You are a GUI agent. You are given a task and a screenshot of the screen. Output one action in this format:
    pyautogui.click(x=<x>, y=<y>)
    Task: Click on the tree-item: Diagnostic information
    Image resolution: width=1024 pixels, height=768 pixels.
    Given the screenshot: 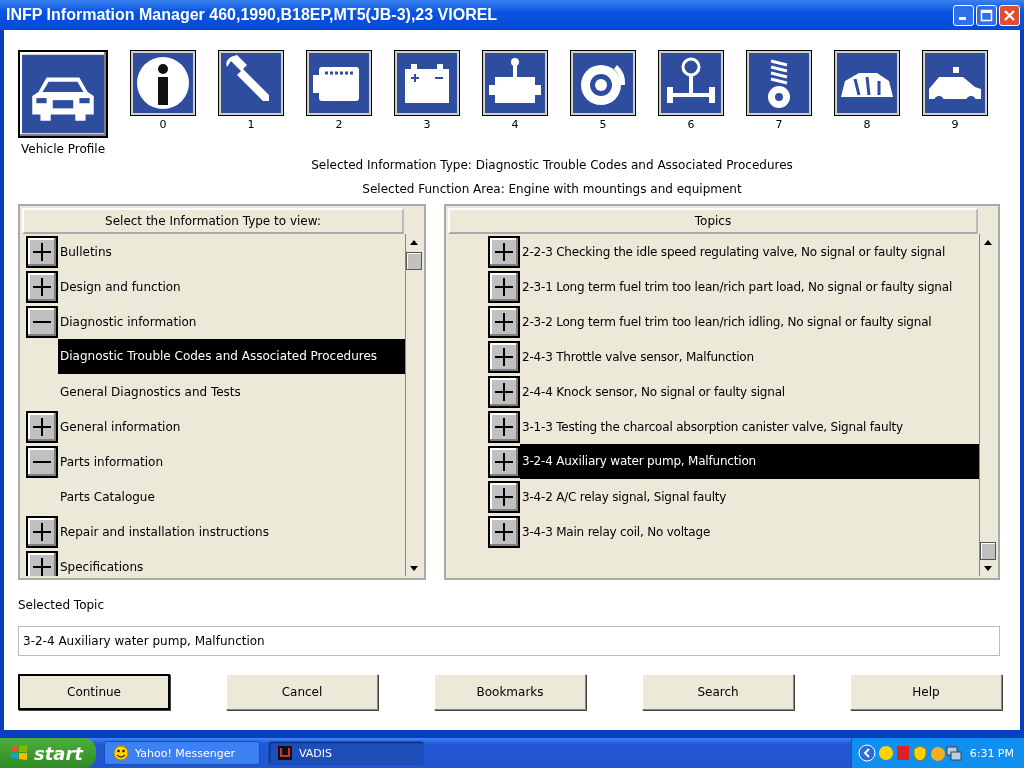 What is the action you would take?
    pyautogui.click(x=231, y=321)
    